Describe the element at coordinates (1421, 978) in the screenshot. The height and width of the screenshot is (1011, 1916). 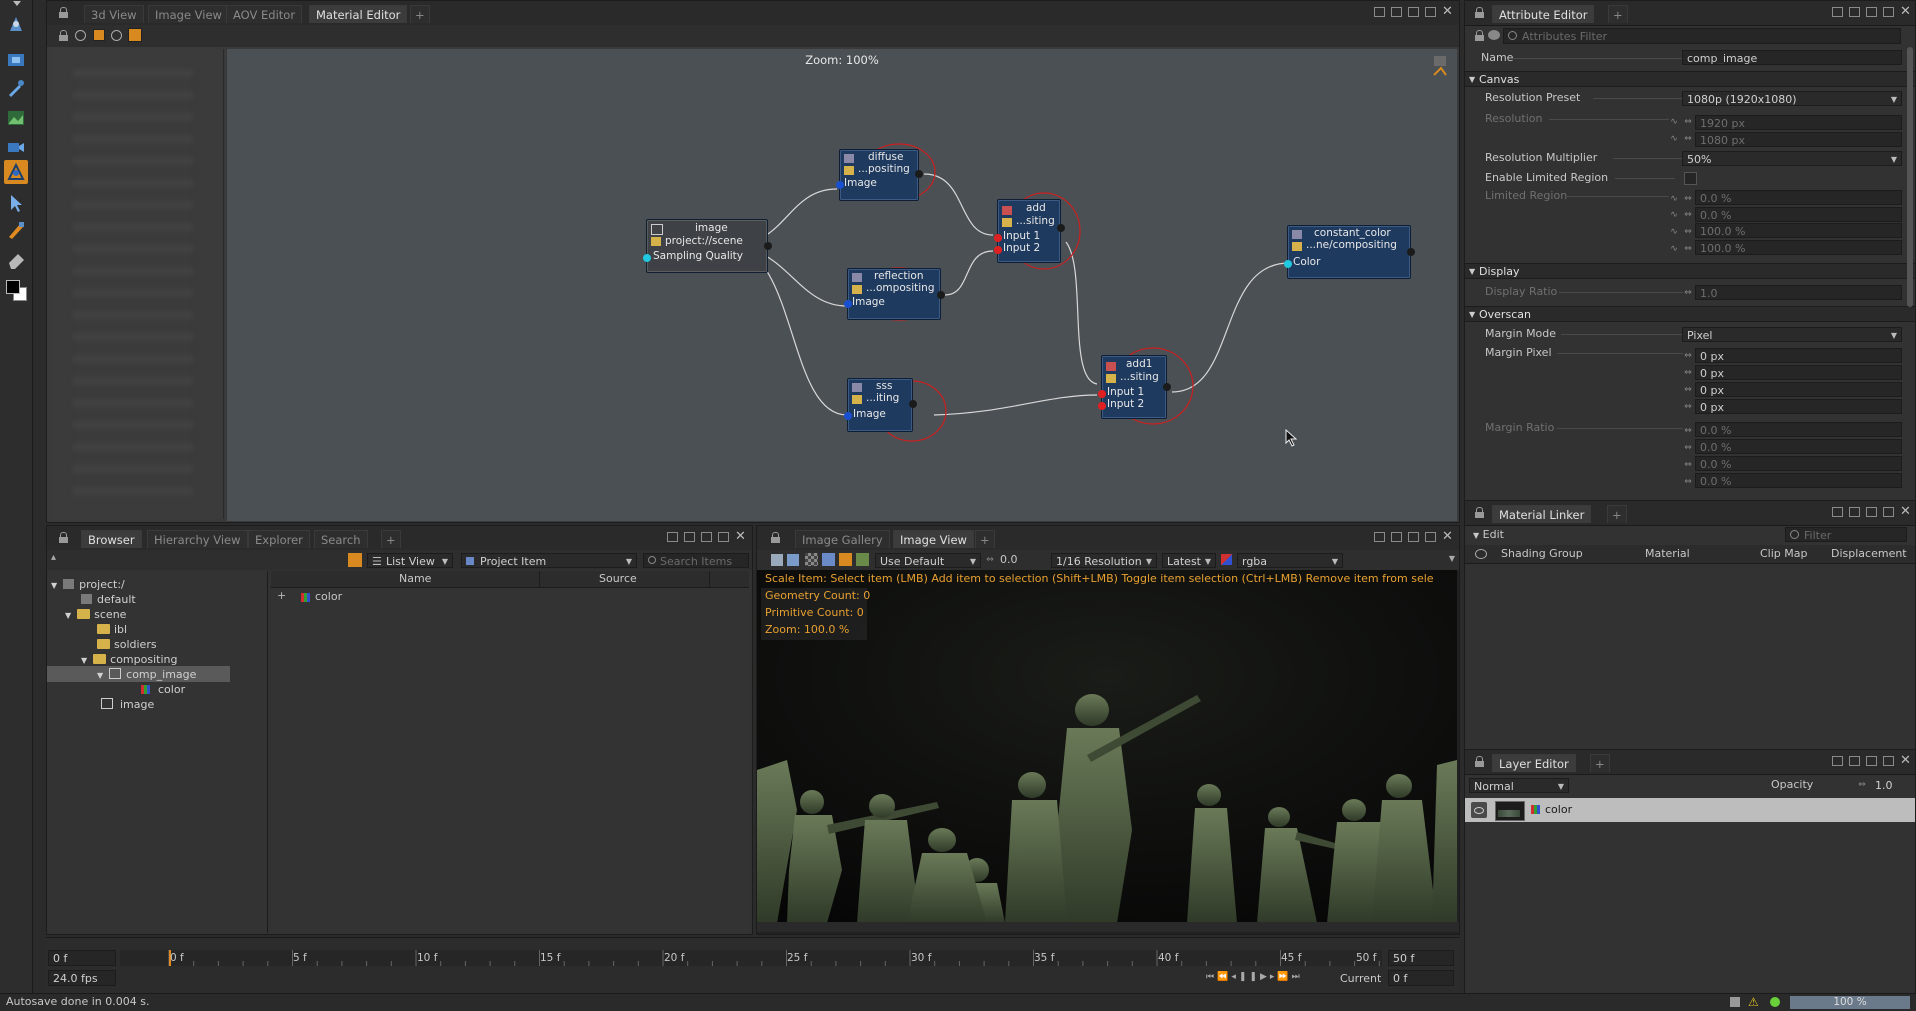
I see `current-frame-field: 0 f` at that location.